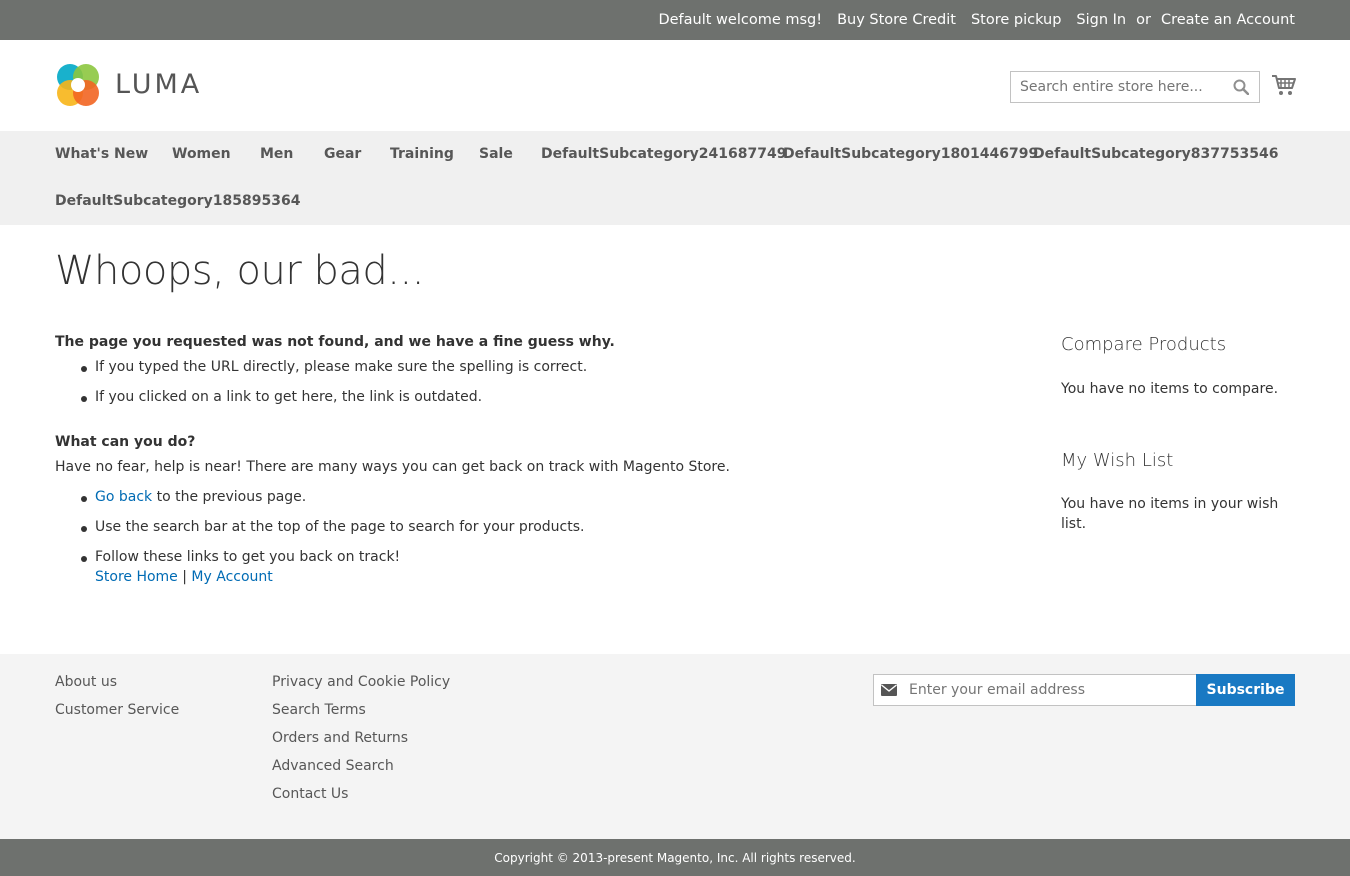 This screenshot has width=1350, height=876. I want to click on go-back-link: Go back, so click(123, 497).